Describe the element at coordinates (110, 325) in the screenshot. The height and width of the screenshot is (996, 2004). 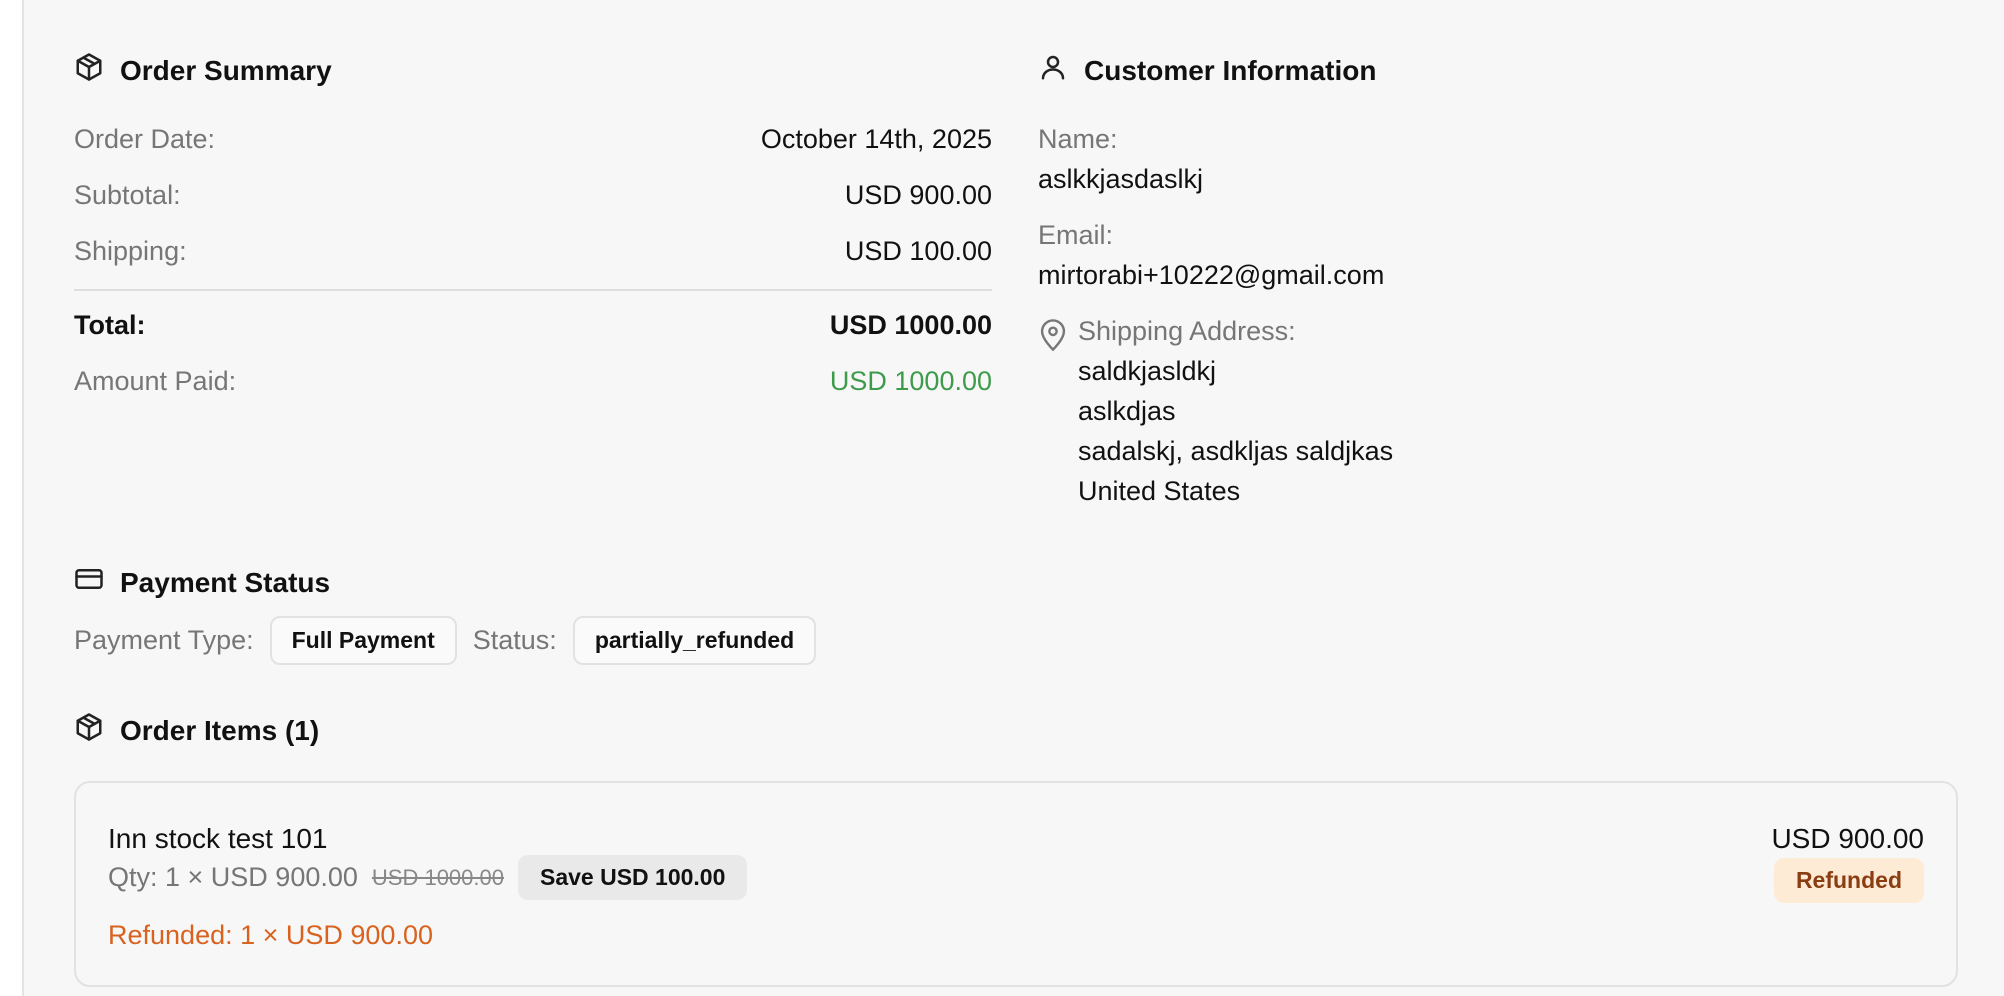
I see `total-label: Total:` at that location.